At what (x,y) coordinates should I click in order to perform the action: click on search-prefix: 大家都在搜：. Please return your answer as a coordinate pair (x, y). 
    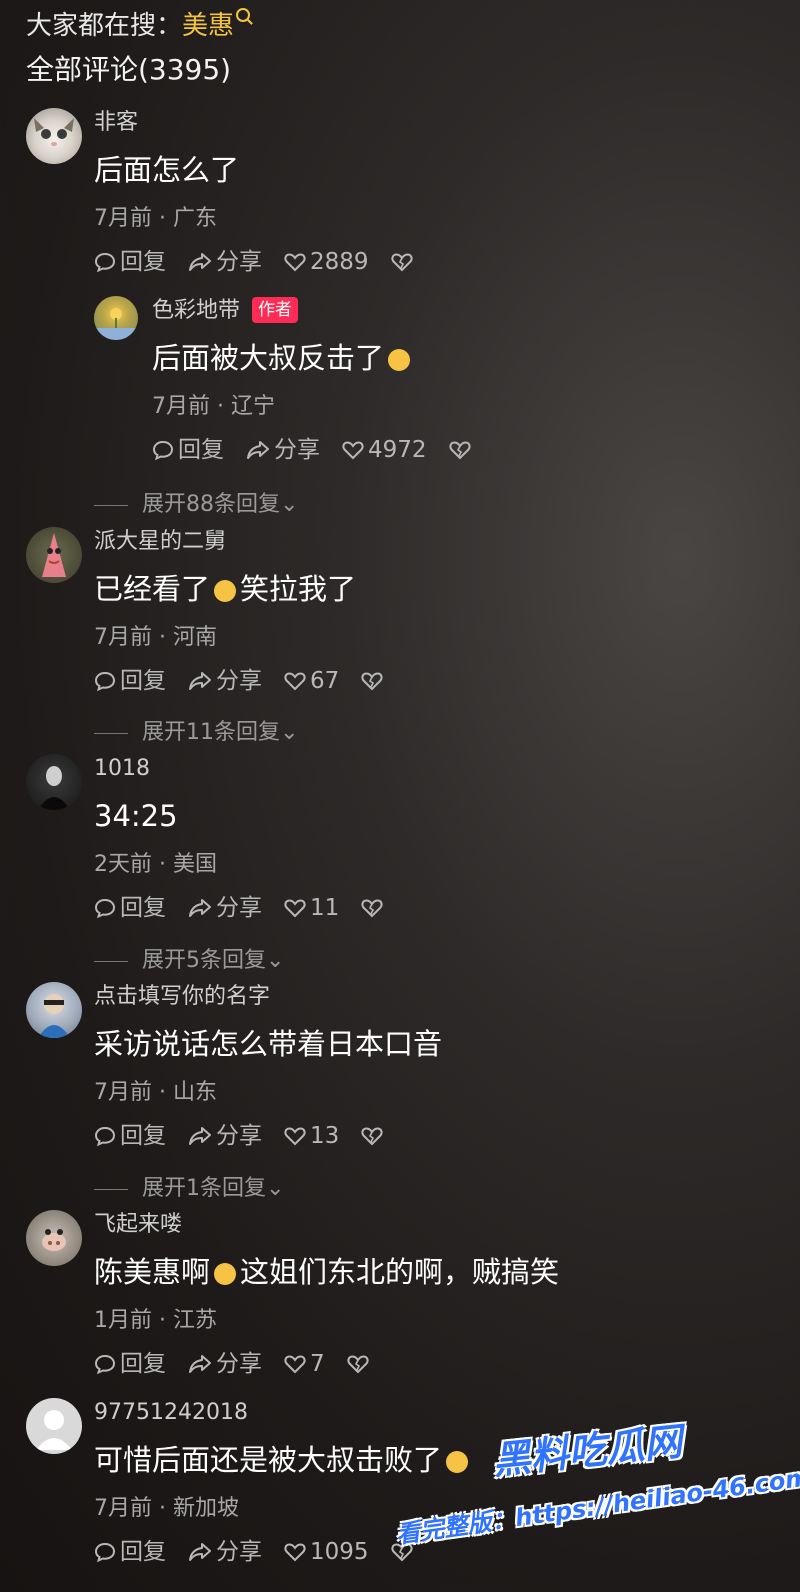
    Looking at the image, I should click on (104, 26).